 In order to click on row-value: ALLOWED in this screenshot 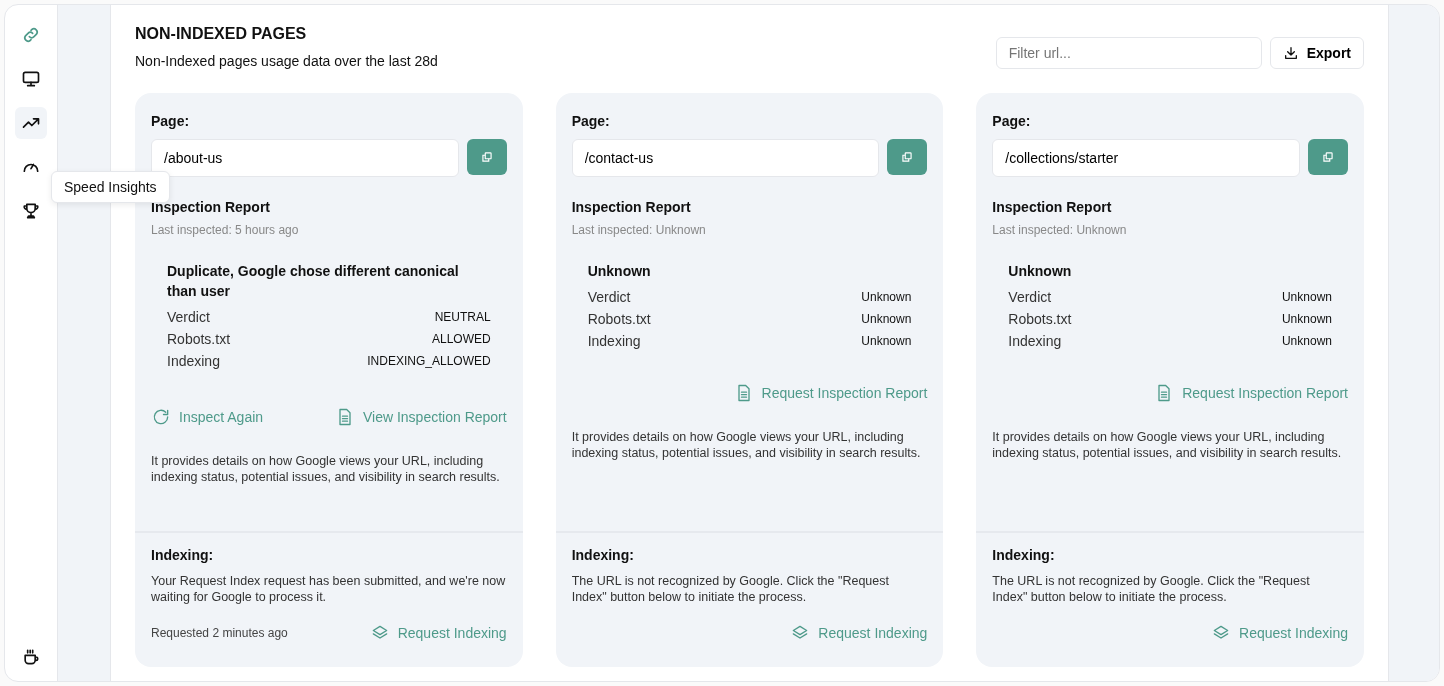, I will do `click(461, 339)`.